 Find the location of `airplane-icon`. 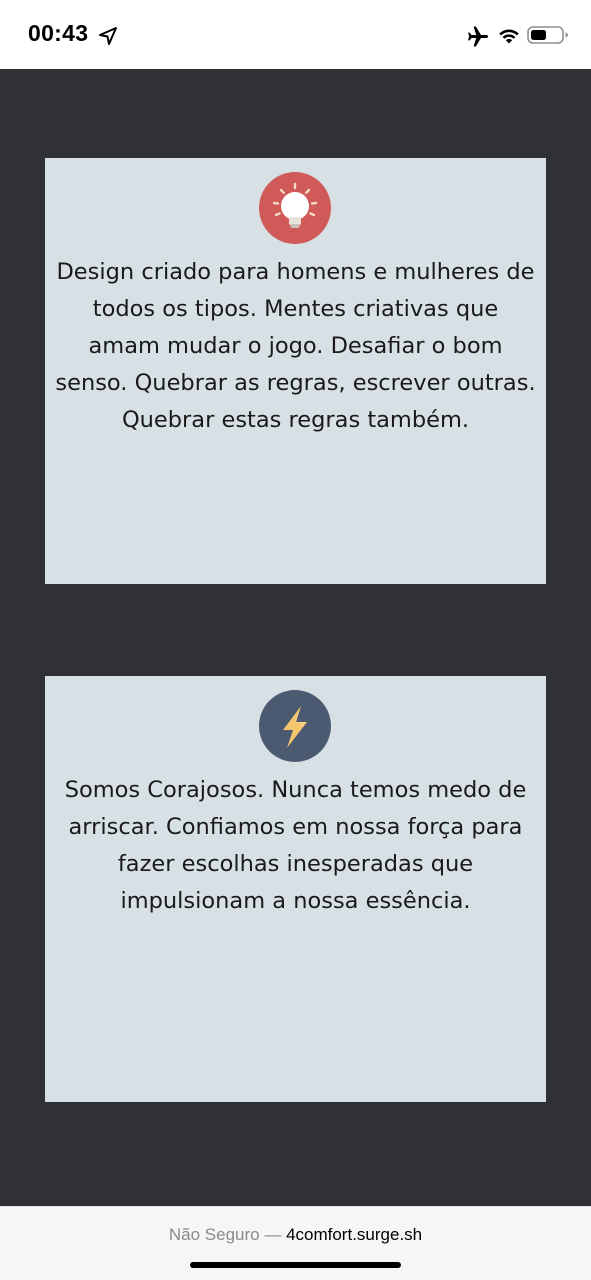

airplane-icon is located at coordinates (478, 36).